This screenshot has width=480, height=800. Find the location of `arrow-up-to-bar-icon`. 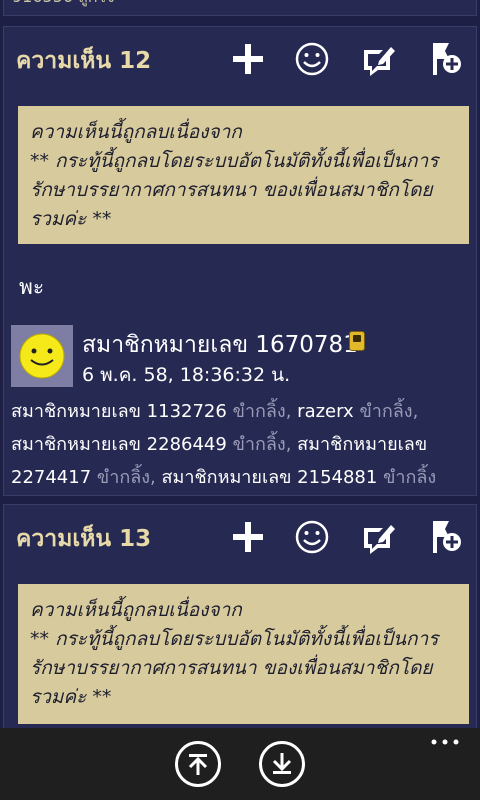

arrow-up-to-bar-icon is located at coordinates (198, 764).